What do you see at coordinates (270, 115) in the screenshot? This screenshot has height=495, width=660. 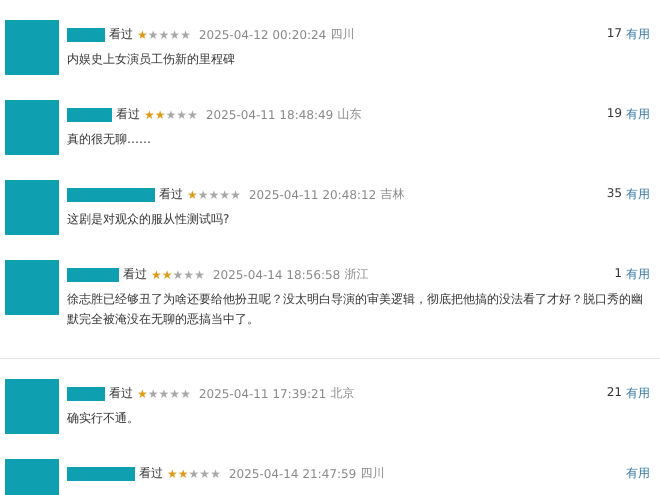 I see `comment-time: 2025-04-11 18:48:49` at bounding box center [270, 115].